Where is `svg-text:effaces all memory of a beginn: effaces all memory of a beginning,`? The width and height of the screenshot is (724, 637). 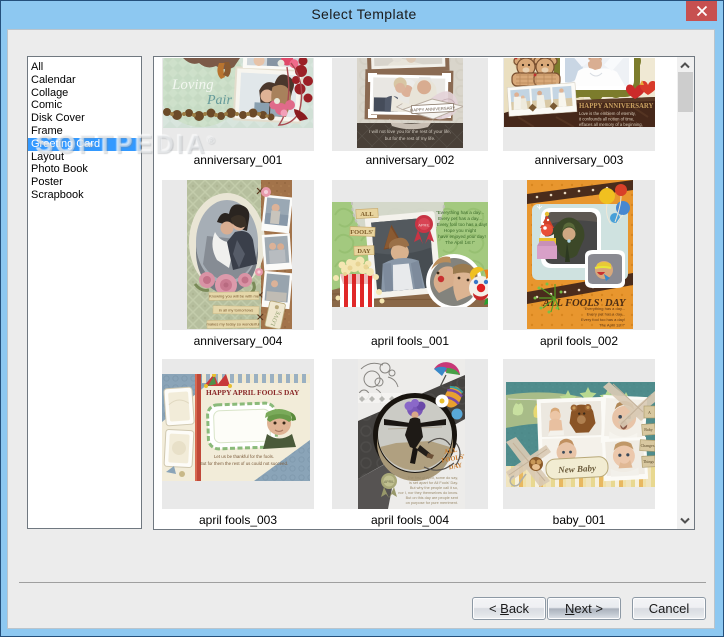 svg-text:effaces all memory of a beginn: effaces all memory of a beginning, is located at coordinates (611, 124).